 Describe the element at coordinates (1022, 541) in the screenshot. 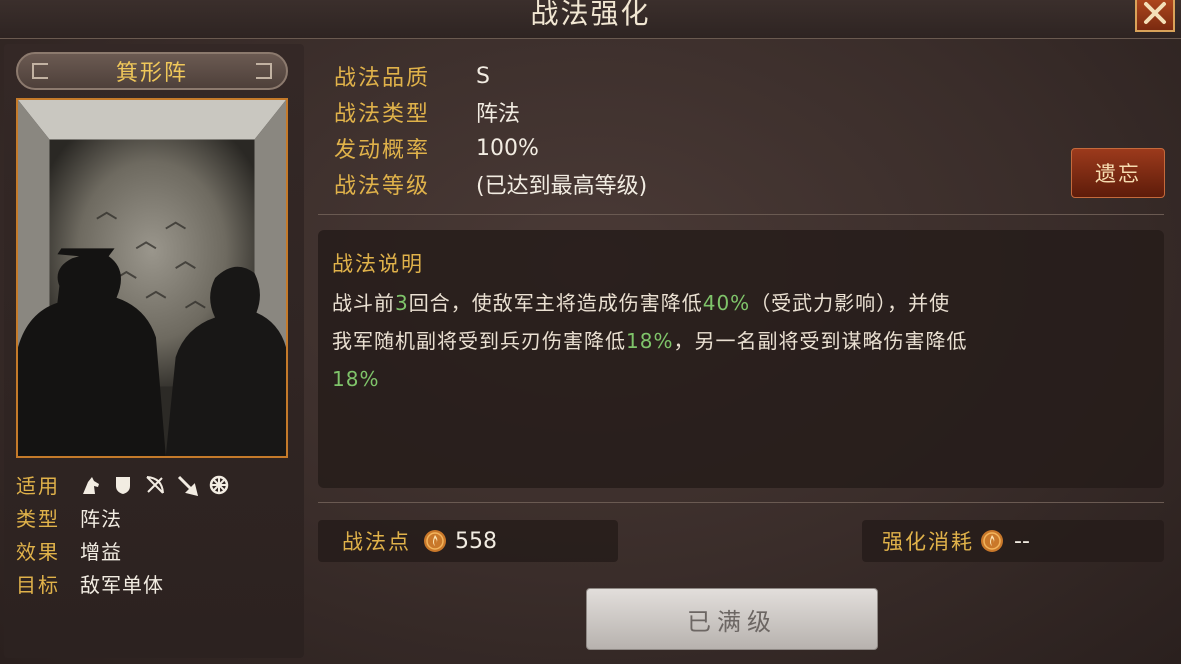

I see `upgrade-cost-value: --` at that location.